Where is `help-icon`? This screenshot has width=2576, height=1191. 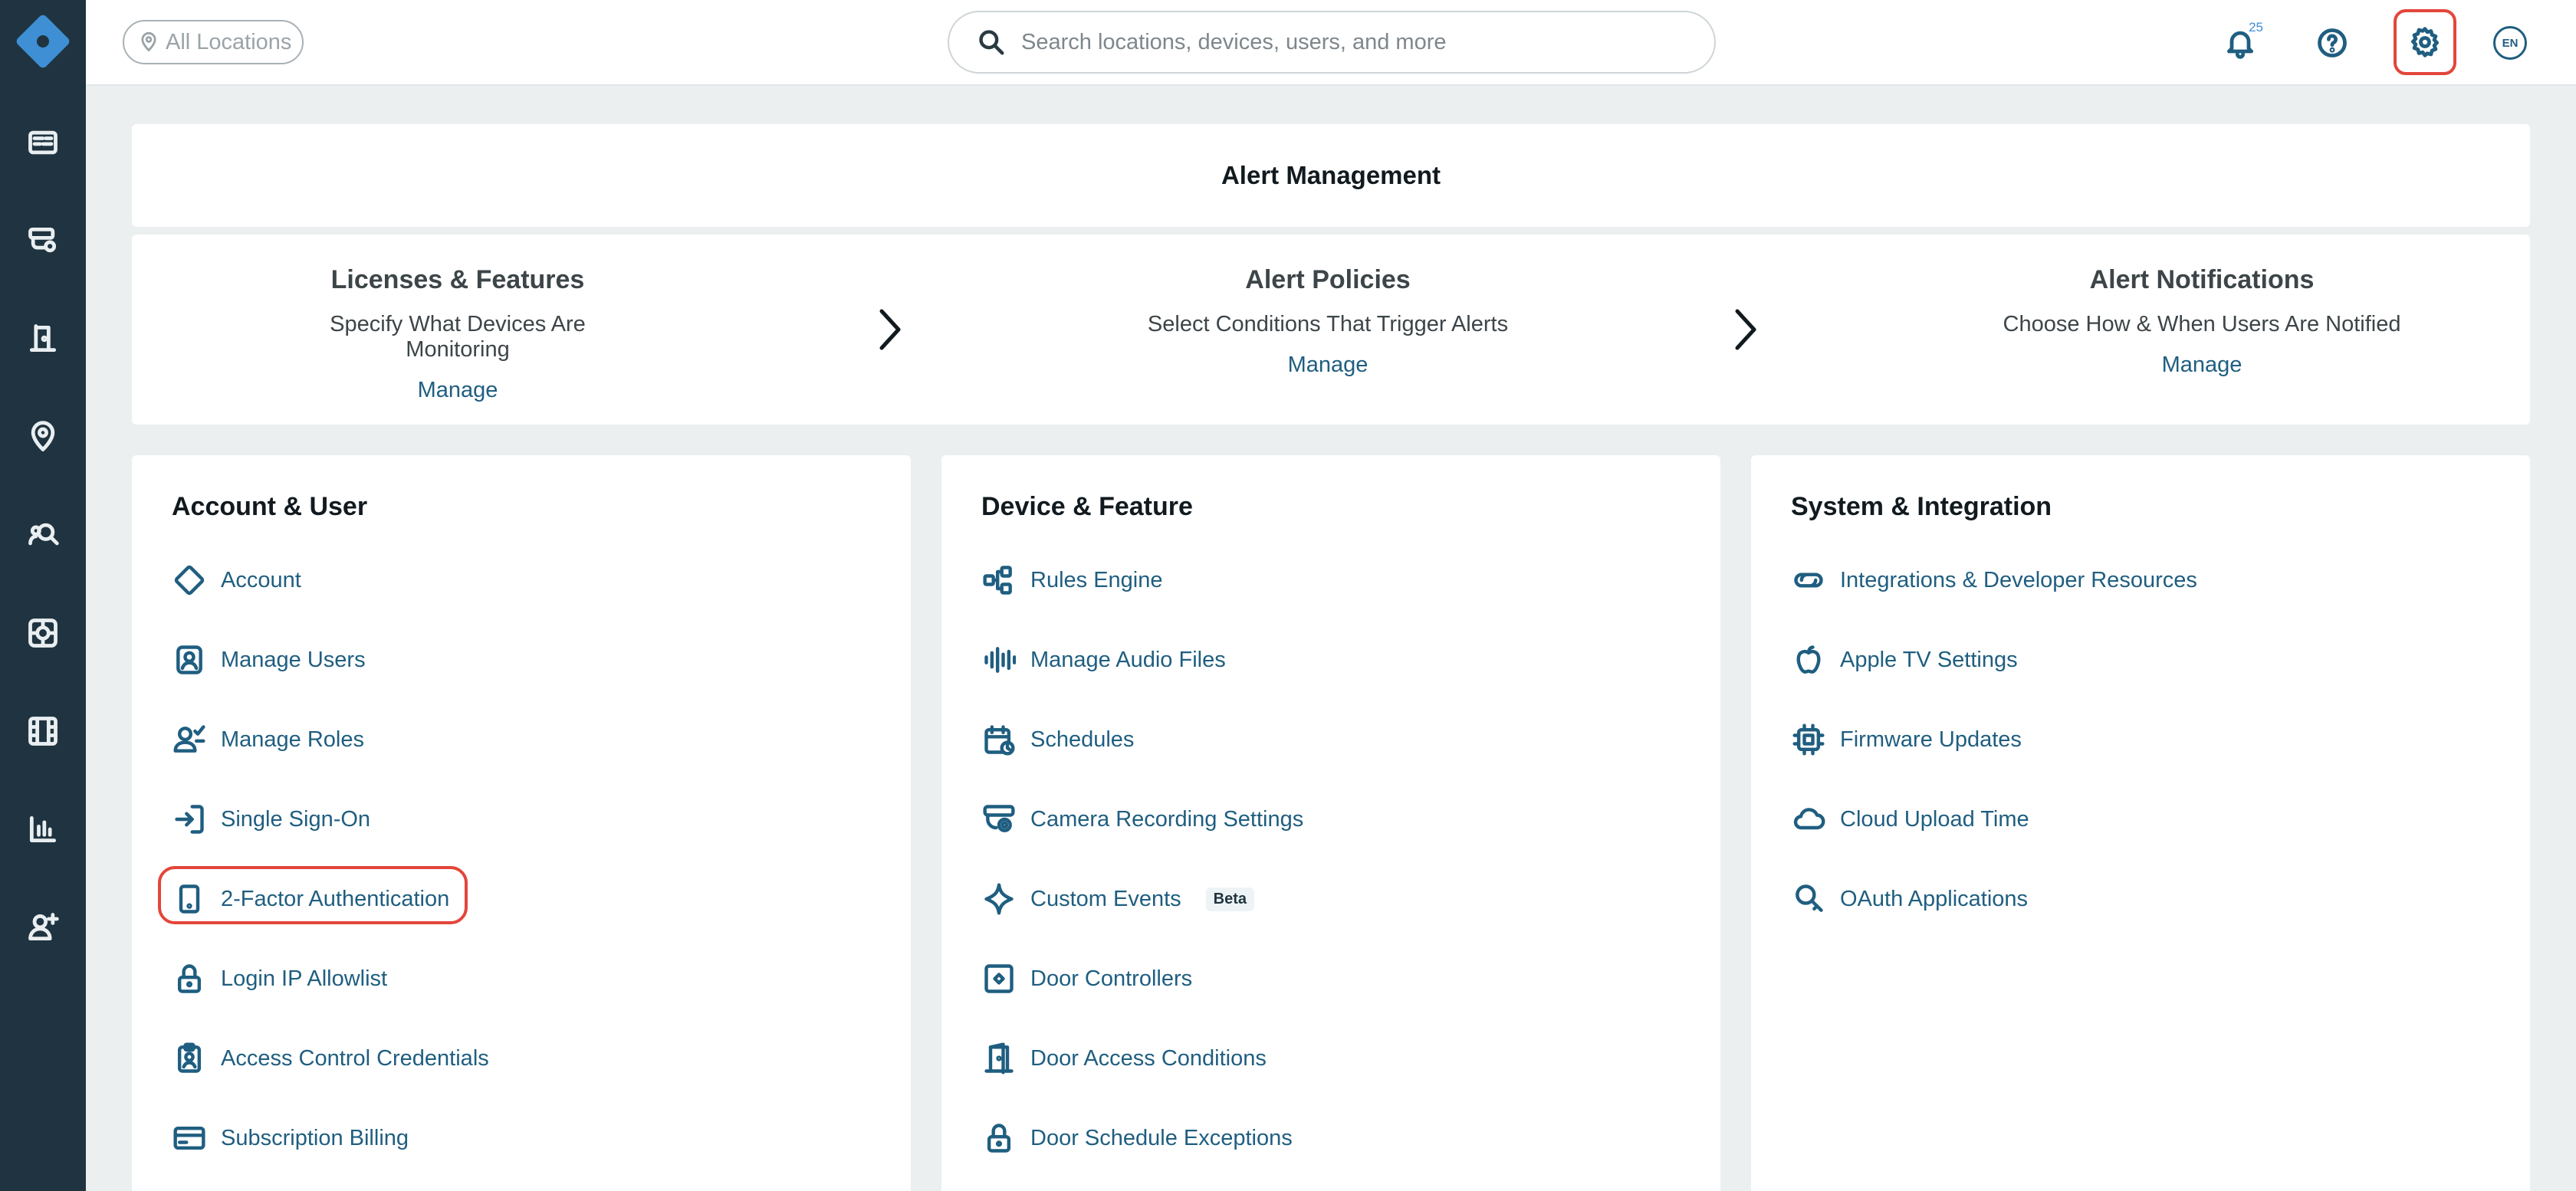 help-icon is located at coordinates (2332, 42).